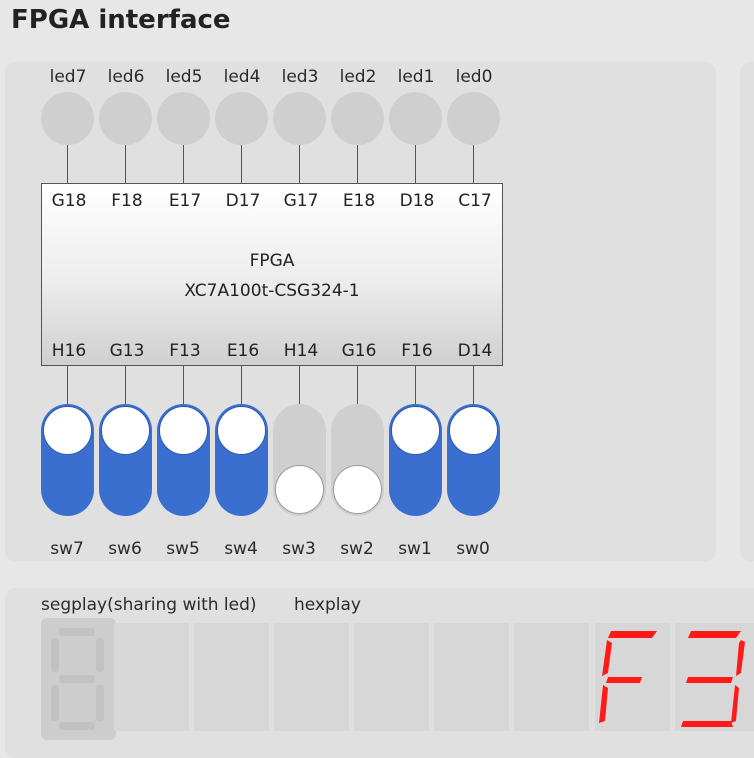  Describe the element at coordinates (149, 605) in the screenshot. I see `segplay-label: segplay(sharing with led)` at that location.